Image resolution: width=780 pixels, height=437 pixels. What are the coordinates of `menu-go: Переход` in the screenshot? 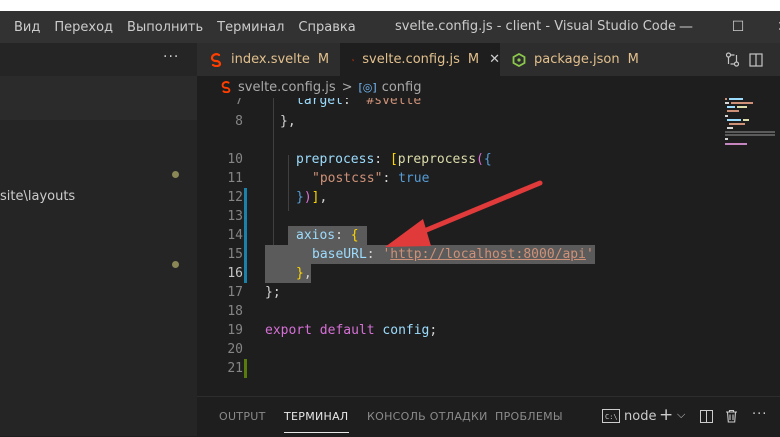 It's located at (83, 27).